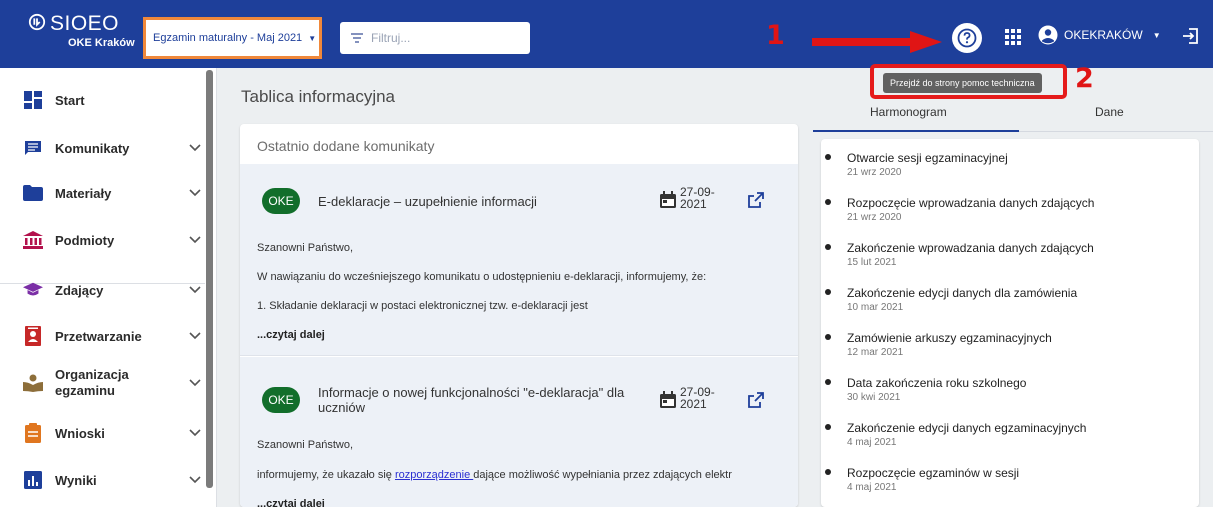 This screenshot has width=1213, height=507. What do you see at coordinates (875, 352) in the screenshot?
I see `schedule-item-date: 12 mar 2021` at bounding box center [875, 352].